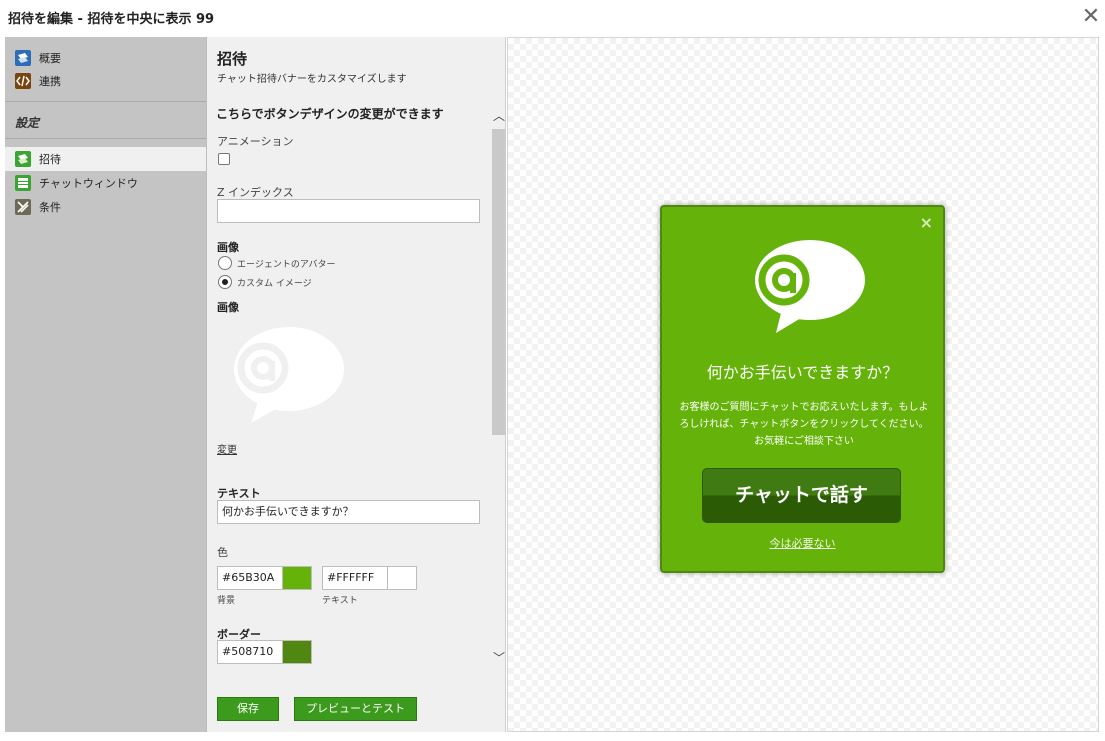  I want to click on border-color-swatch, so click(297, 652).